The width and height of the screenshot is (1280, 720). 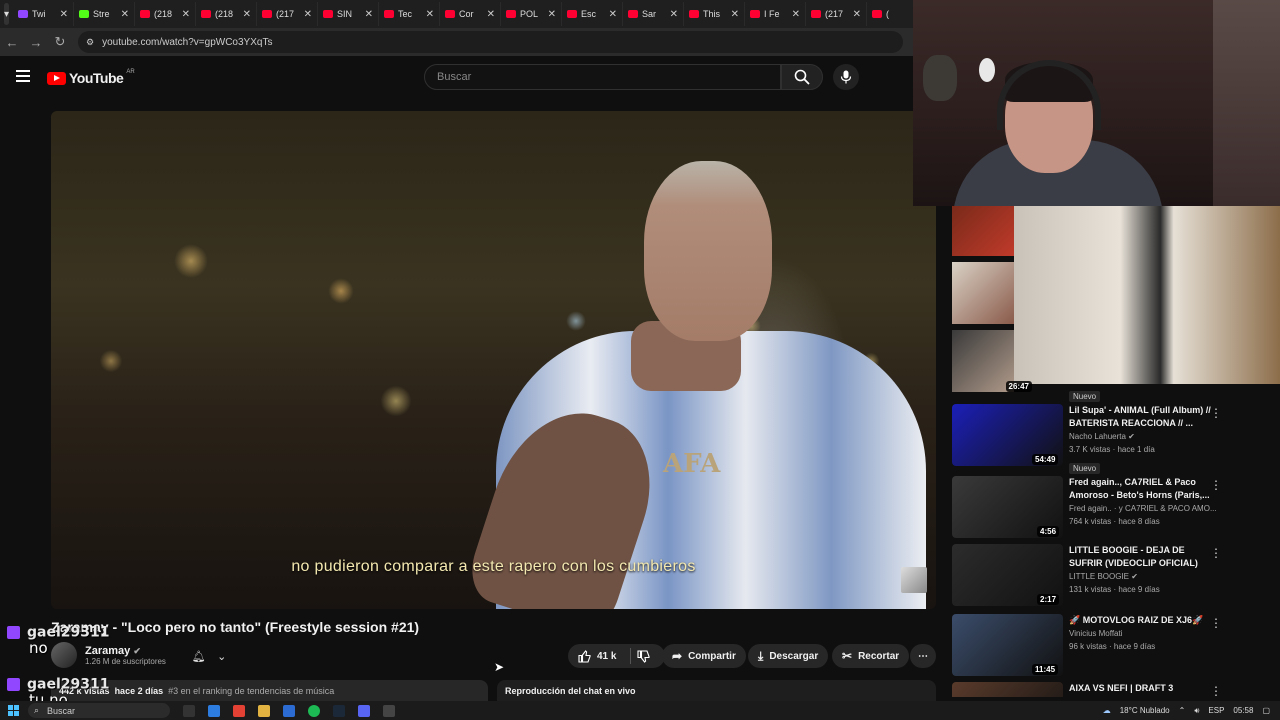 What do you see at coordinates (1216, 710) in the screenshot?
I see `language-indicator: ESP` at bounding box center [1216, 710].